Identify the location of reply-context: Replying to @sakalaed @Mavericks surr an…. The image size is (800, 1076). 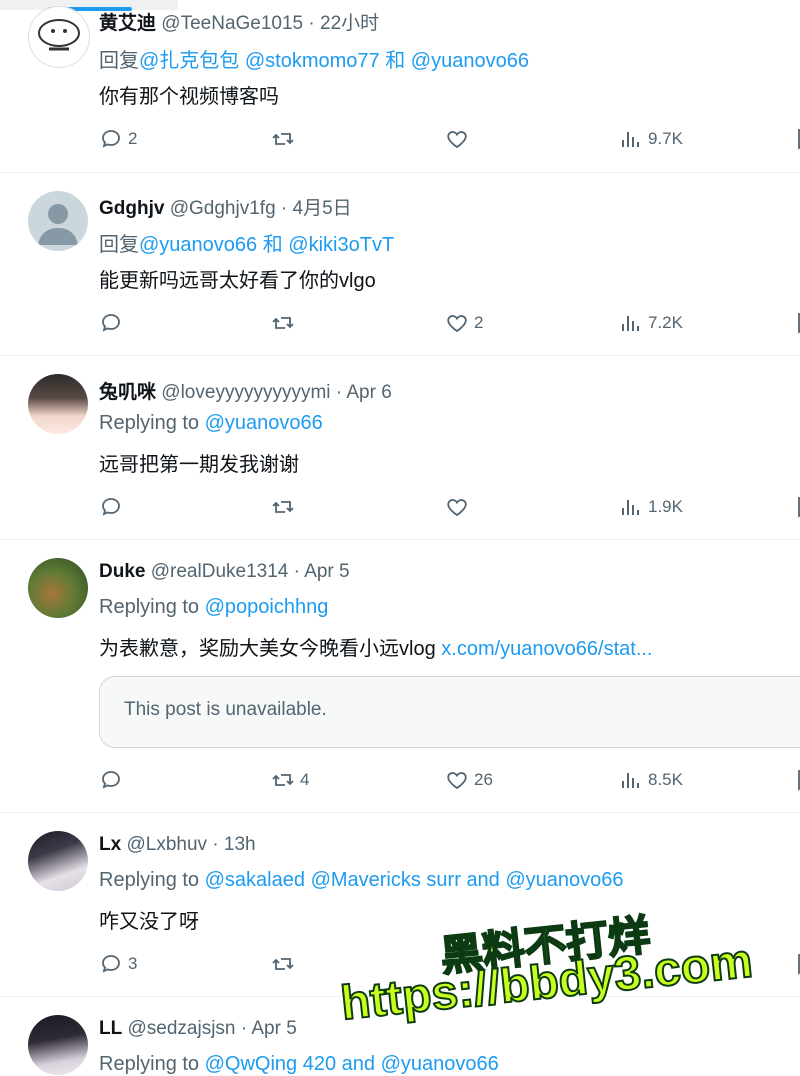
(361, 880).